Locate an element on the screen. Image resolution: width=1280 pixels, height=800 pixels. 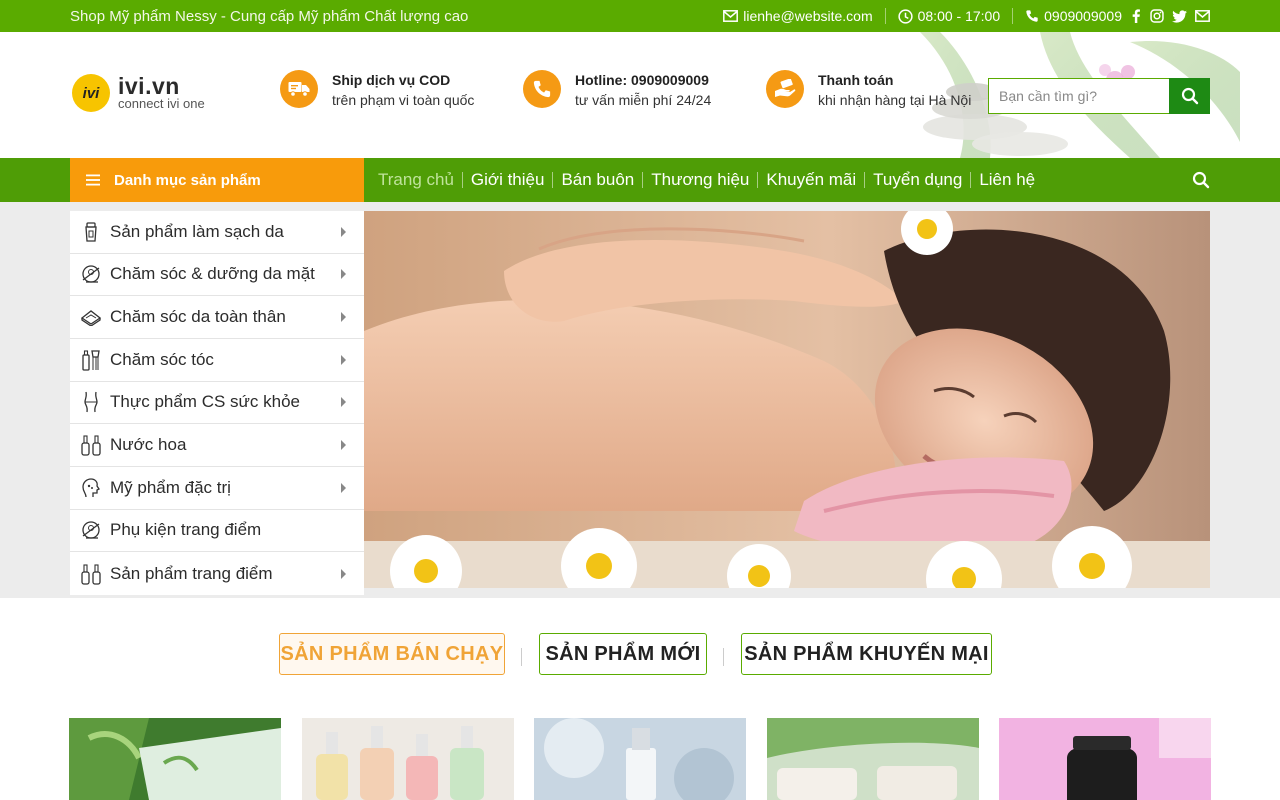
sidebar-item-face-care: Chăm sóc & dưỡng da mặt is located at coordinates (217, 275).